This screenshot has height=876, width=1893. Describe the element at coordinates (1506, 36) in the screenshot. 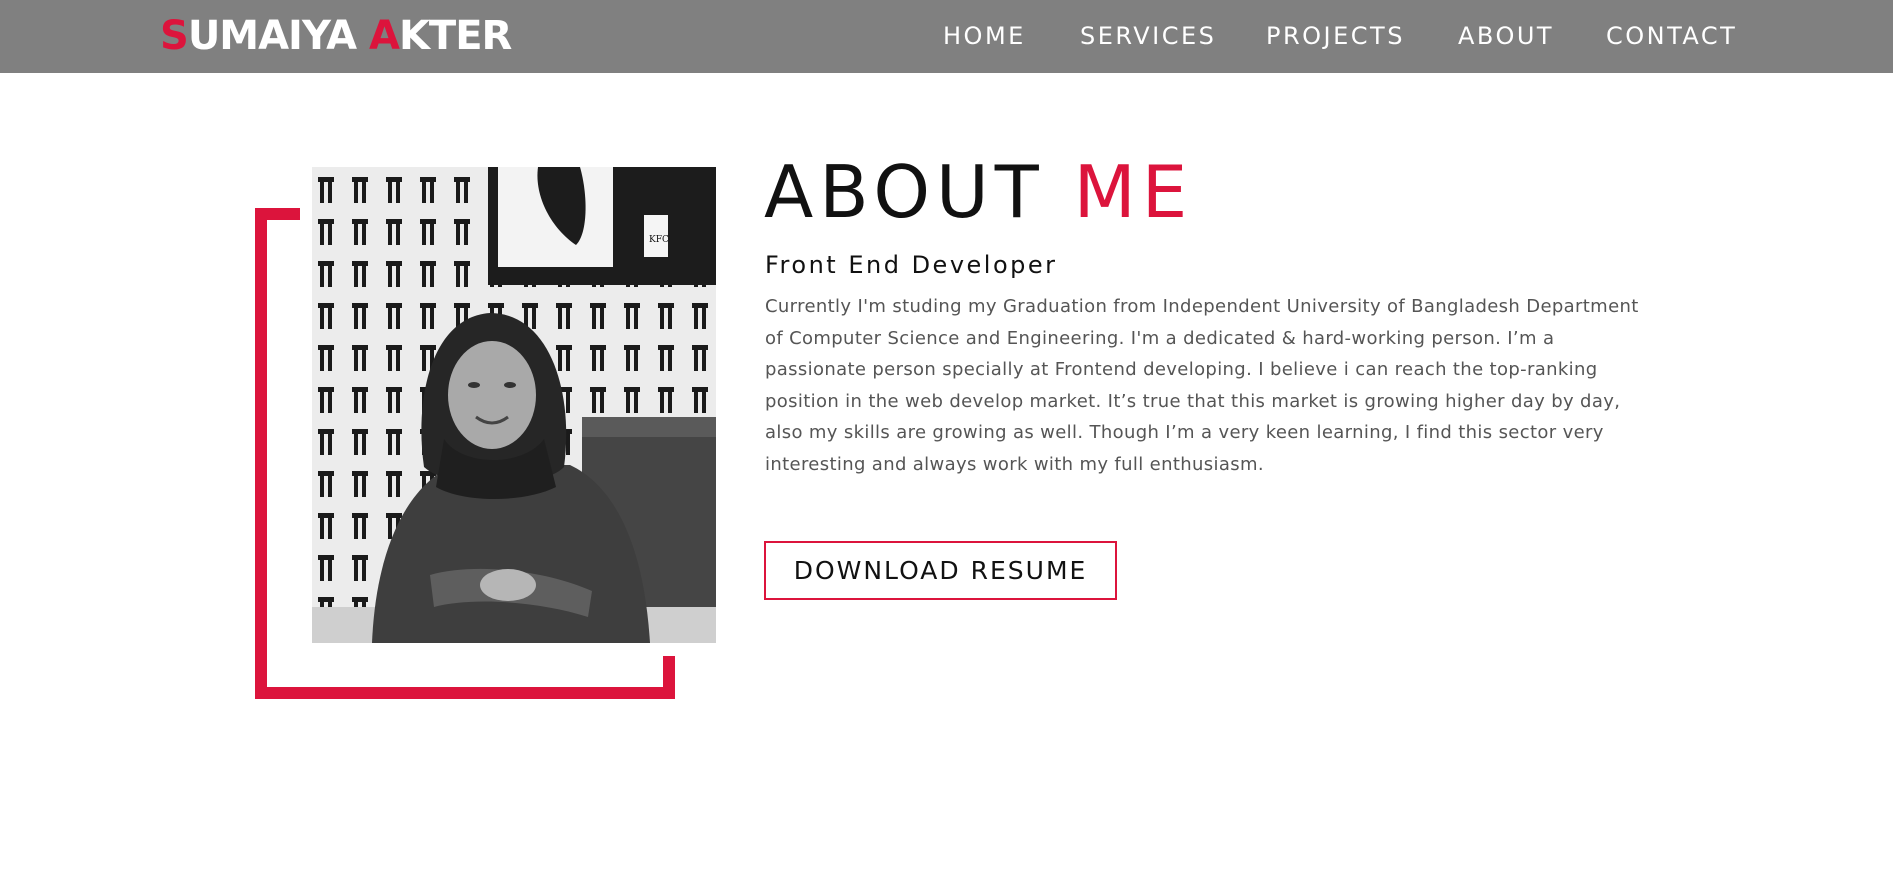

I see `nav-link-about: ABOUT` at that location.